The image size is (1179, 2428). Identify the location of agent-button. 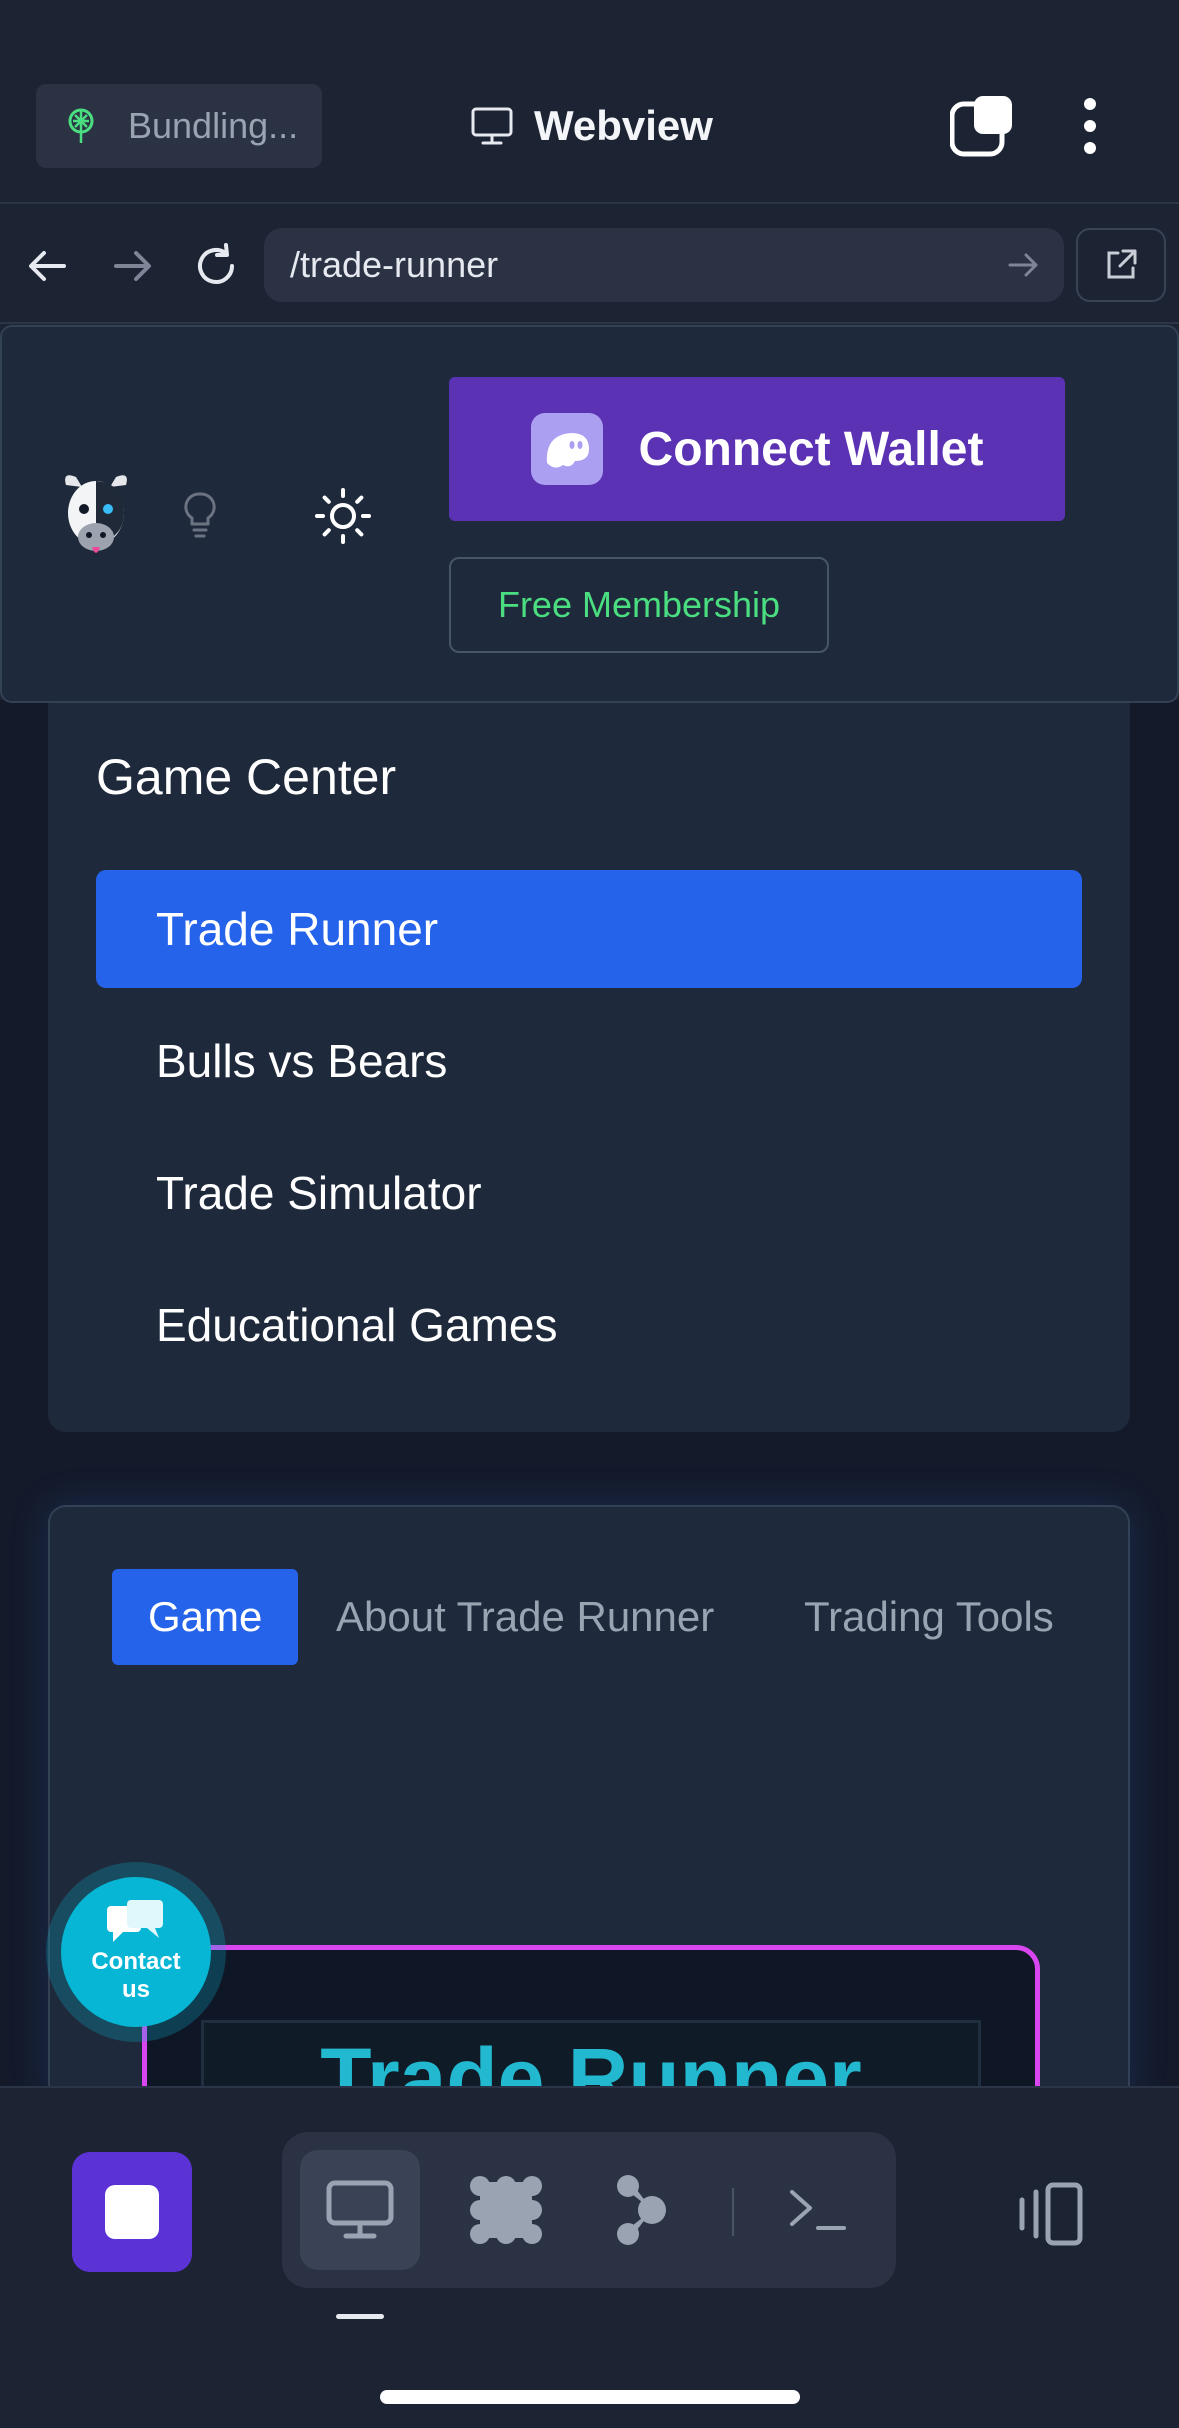
(640, 2210).